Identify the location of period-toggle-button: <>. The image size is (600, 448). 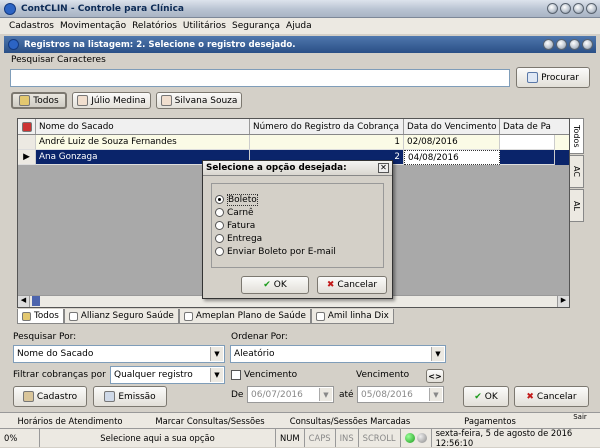
(435, 376).